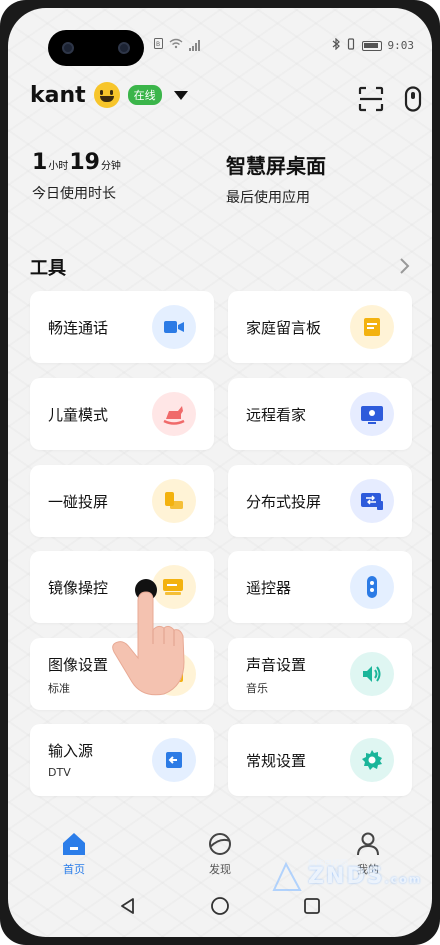 The height and width of the screenshot is (945, 440). I want to click on watermark-domain: .com, so click(403, 879).